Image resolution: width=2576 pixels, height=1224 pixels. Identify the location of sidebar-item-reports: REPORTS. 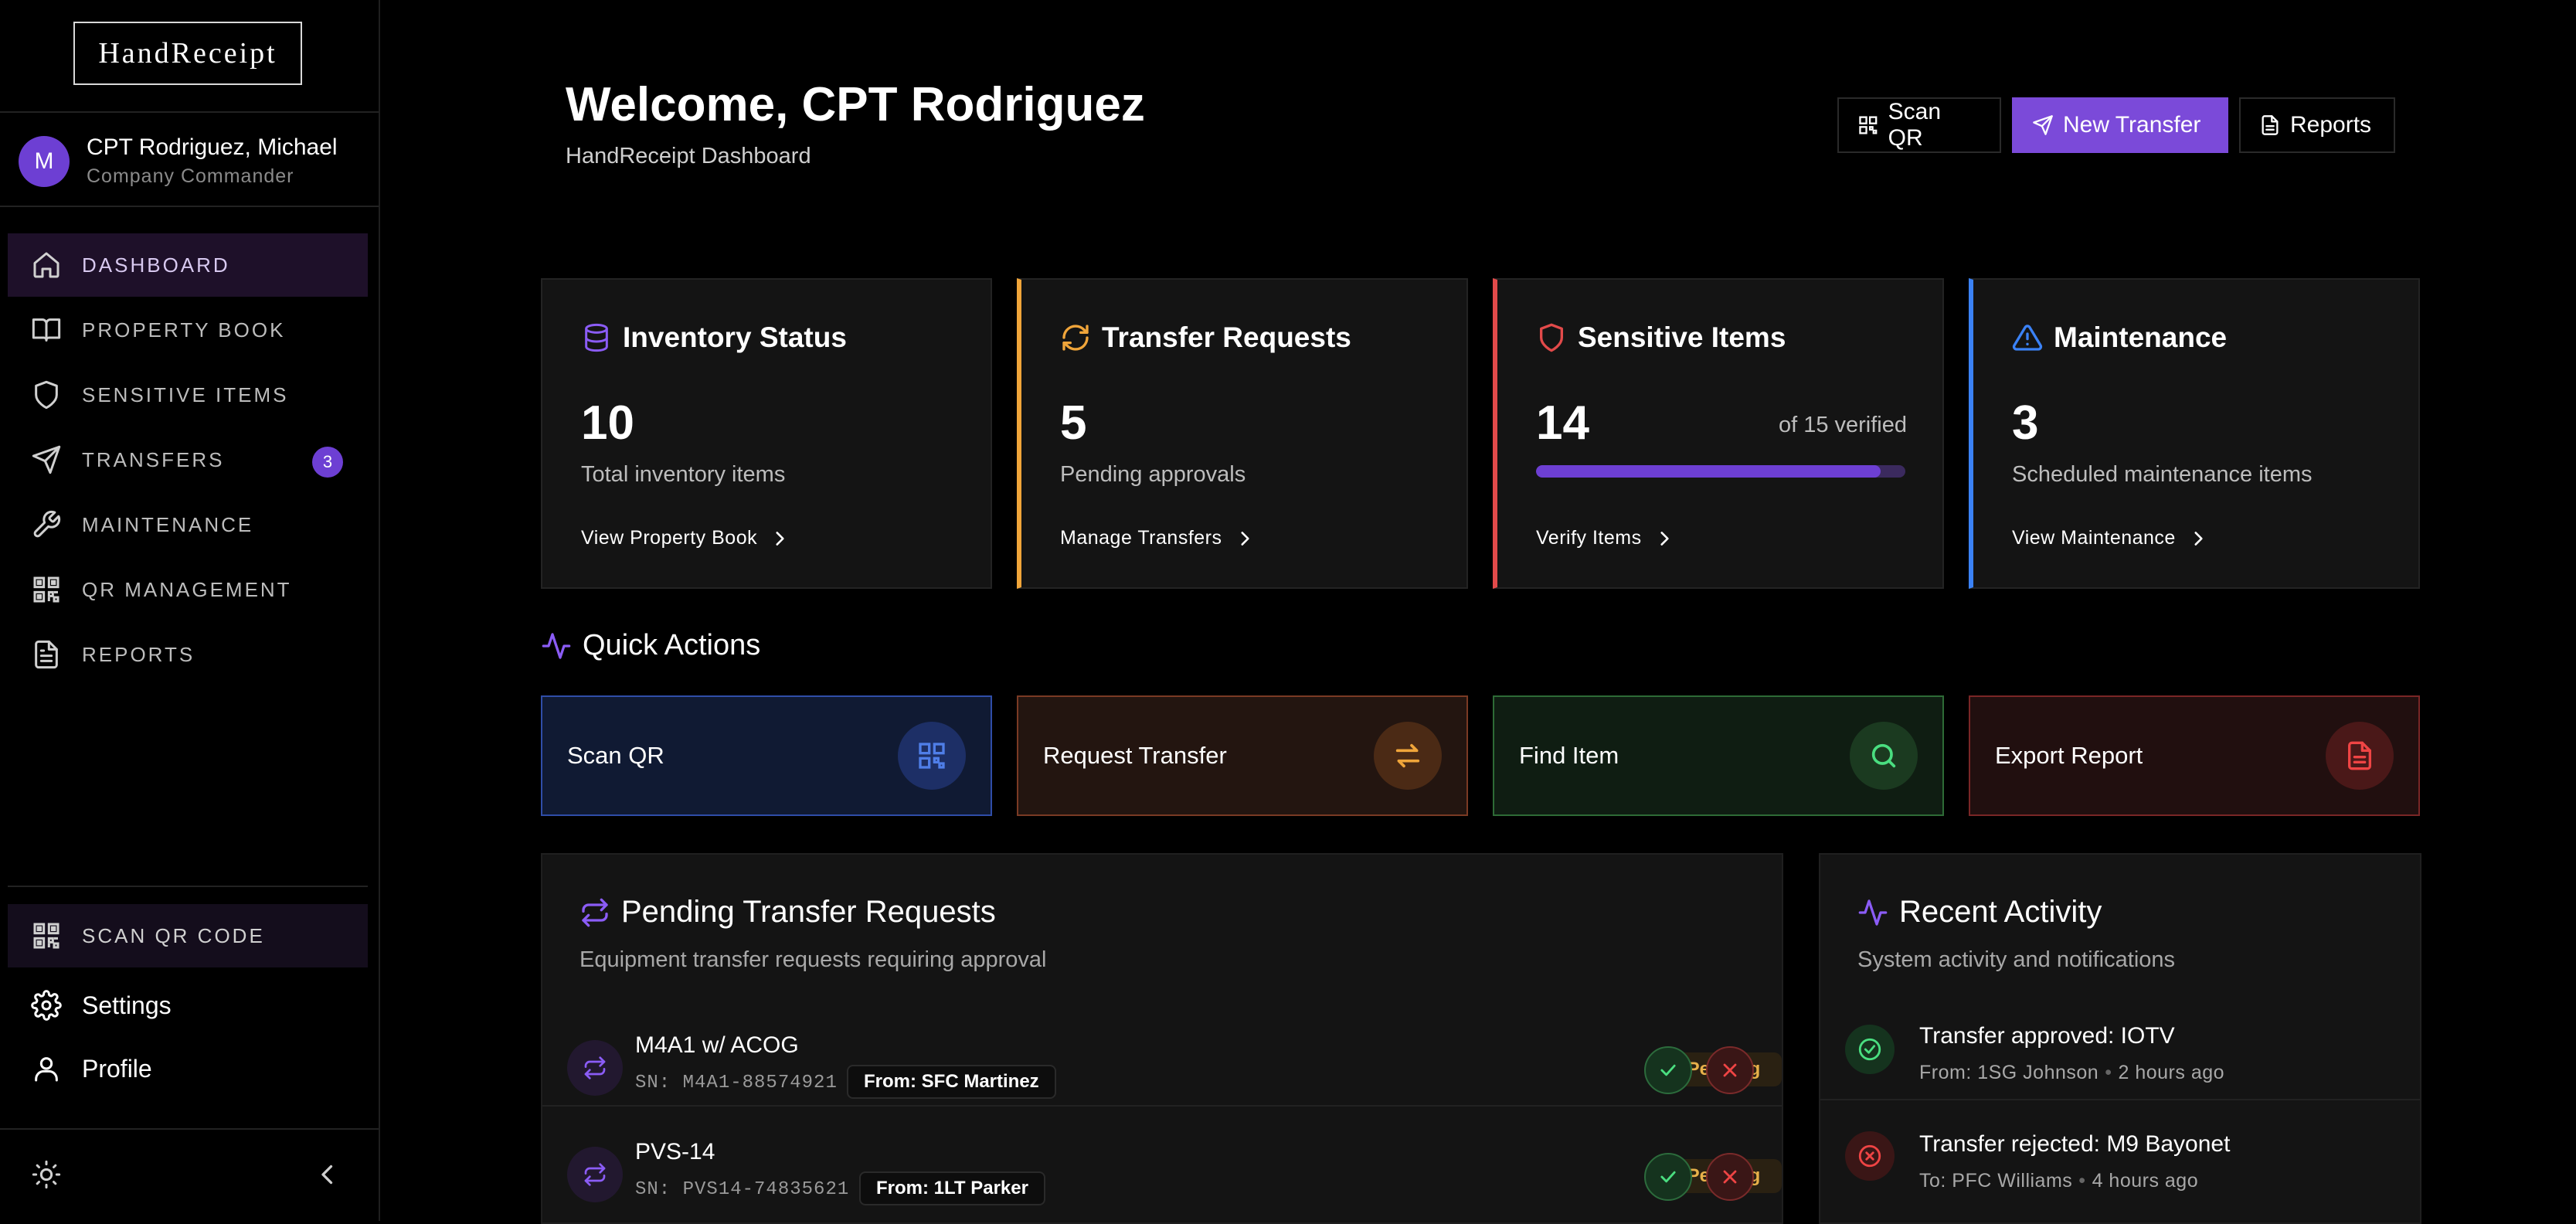
(188, 654).